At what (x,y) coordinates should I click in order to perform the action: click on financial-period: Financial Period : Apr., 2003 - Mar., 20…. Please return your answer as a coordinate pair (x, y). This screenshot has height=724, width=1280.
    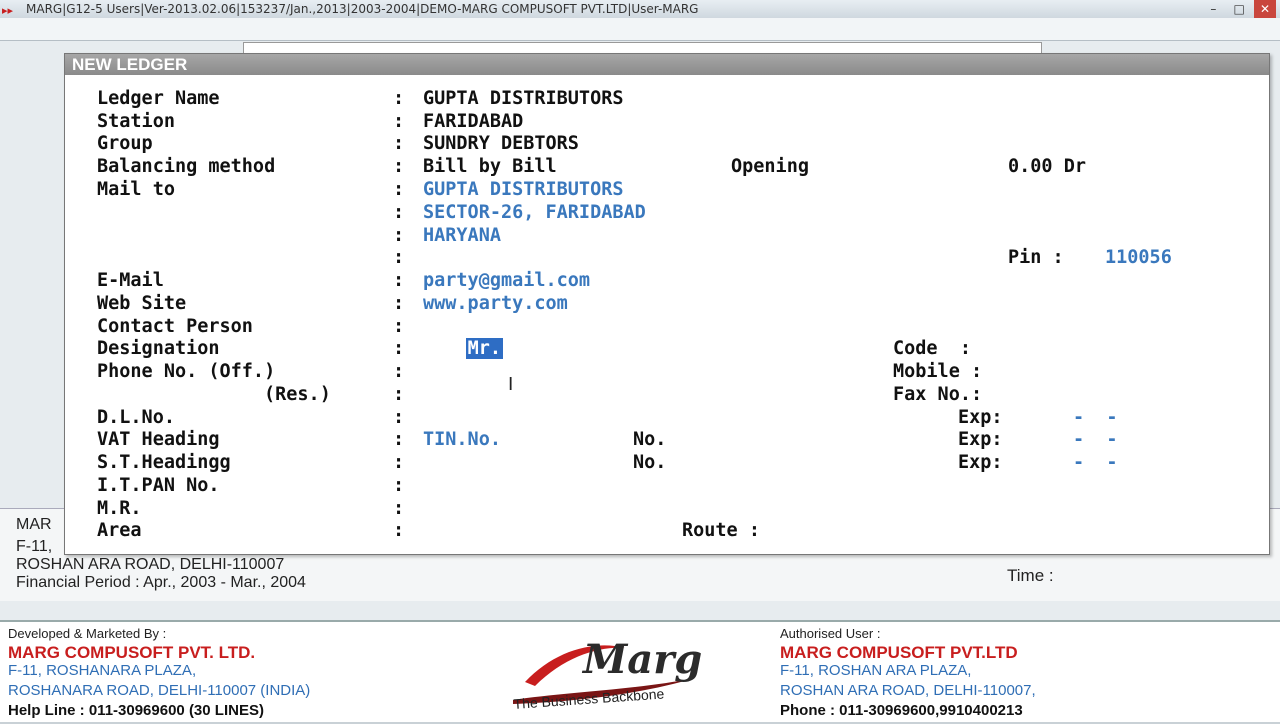
    Looking at the image, I should click on (161, 582).